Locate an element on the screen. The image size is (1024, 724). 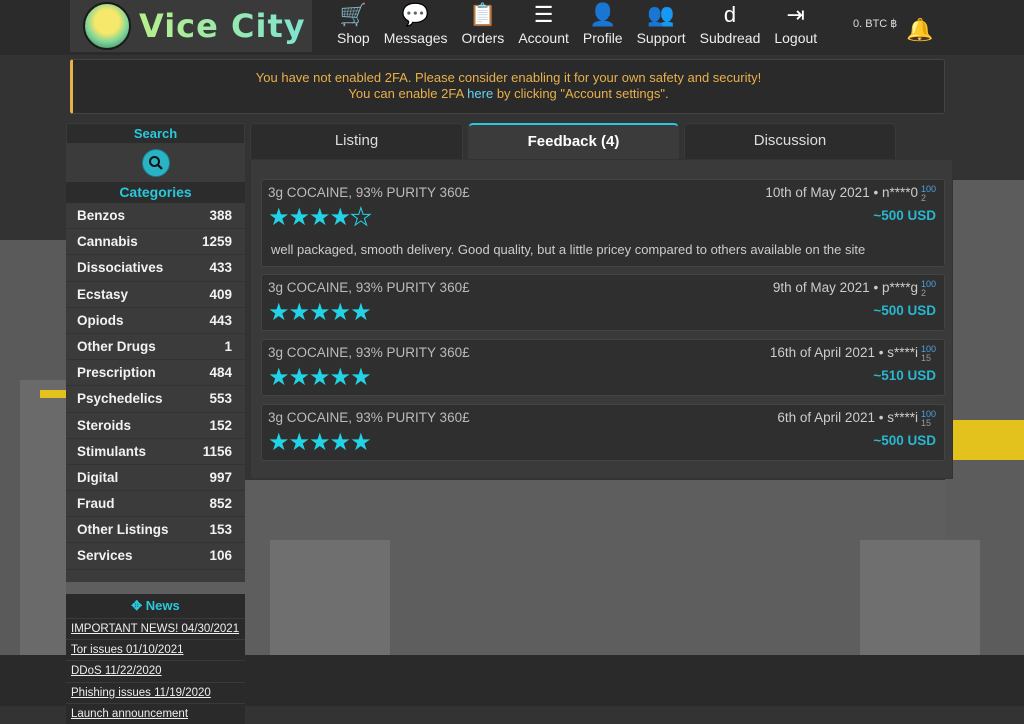
category-name: Opiods is located at coordinates (100, 320).